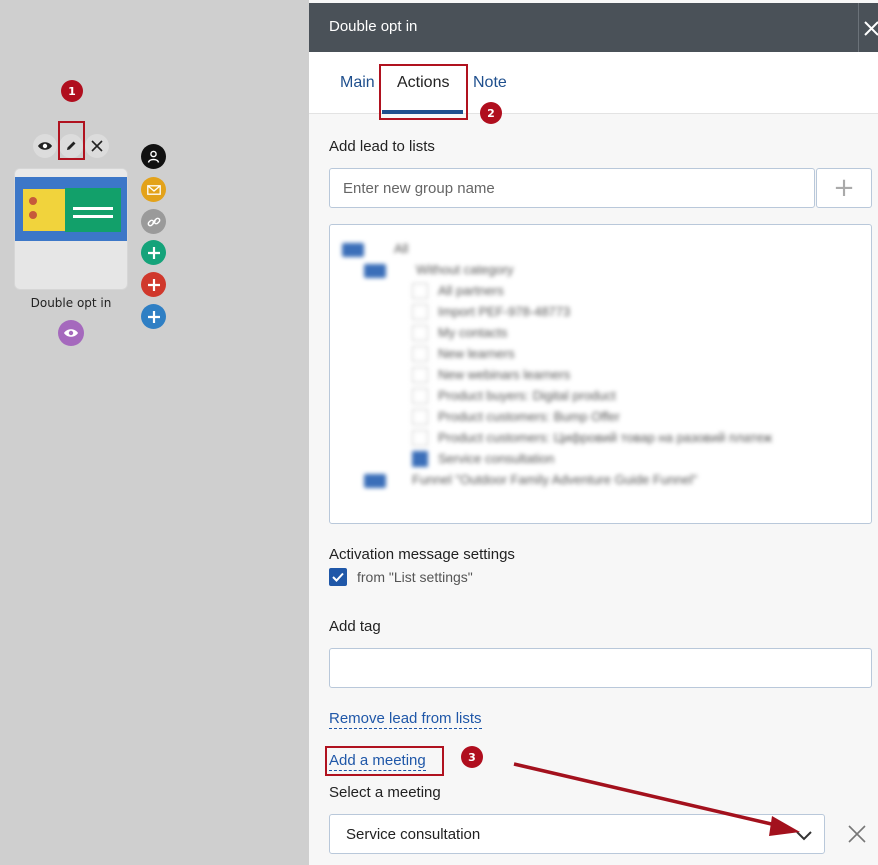 The width and height of the screenshot is (878, 865). Describe the element at coordinates (413, 834) in the screenshot. I see `meeting-select-value: Service consultation` at that location.